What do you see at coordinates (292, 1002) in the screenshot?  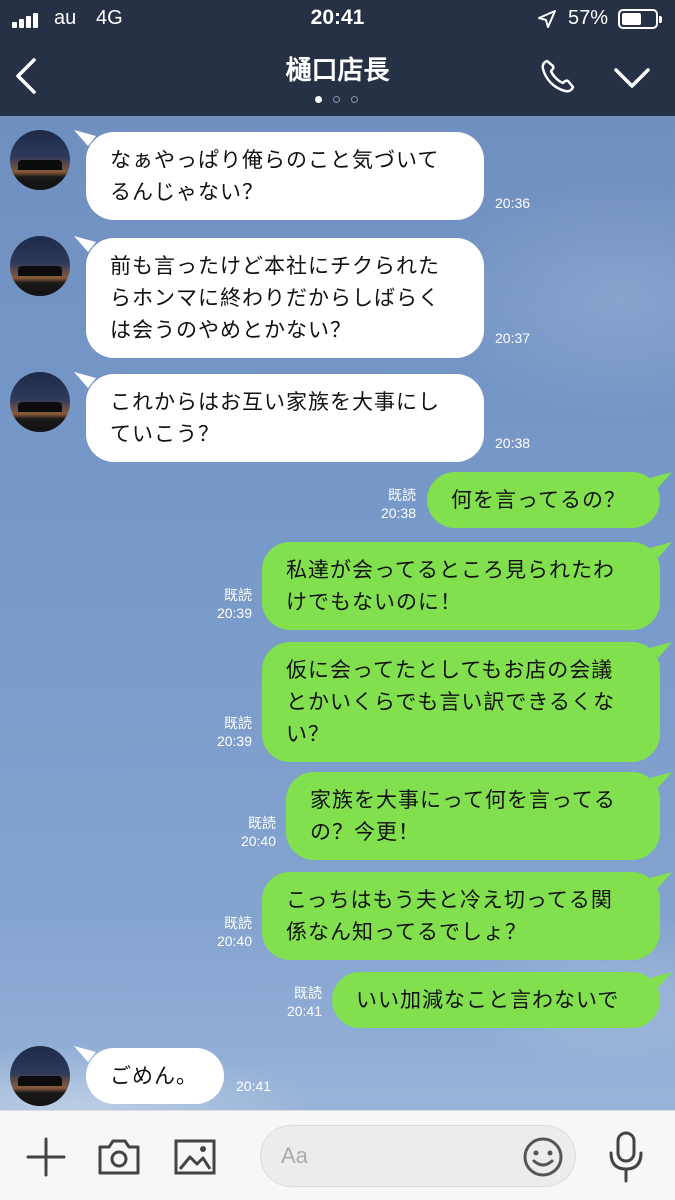 I see `read-receipt: 既読 20:41` at bounding box center [292, 1002].